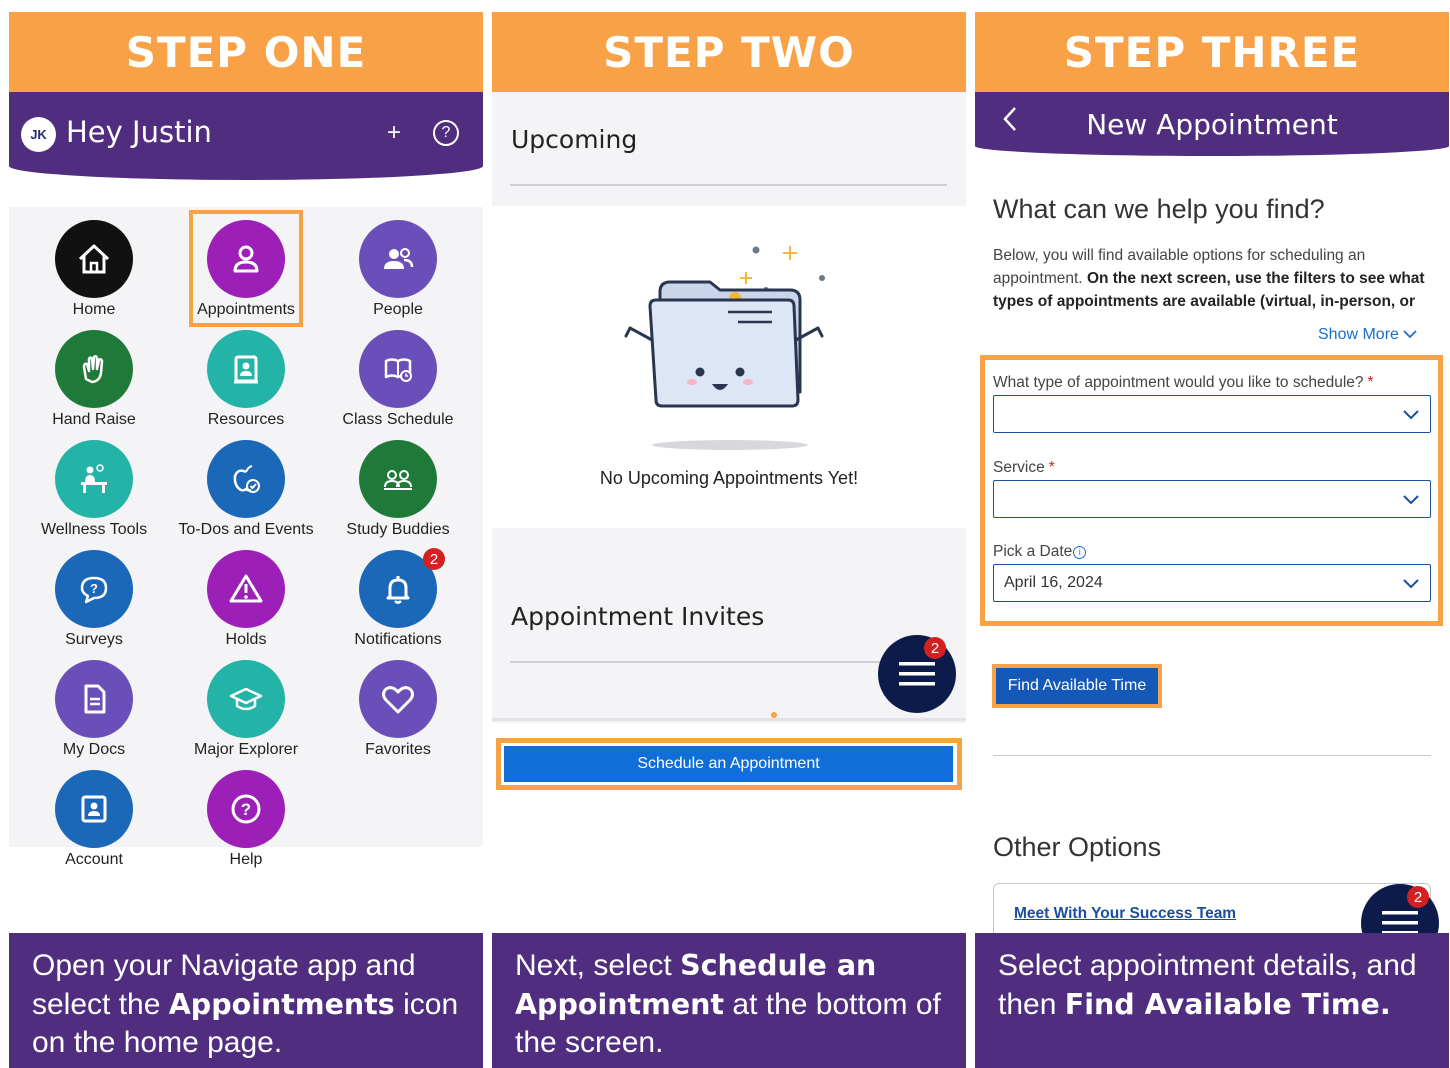 The image size is (1450, 1068). I want to click on class-schedule-icon, so click(398, 369).